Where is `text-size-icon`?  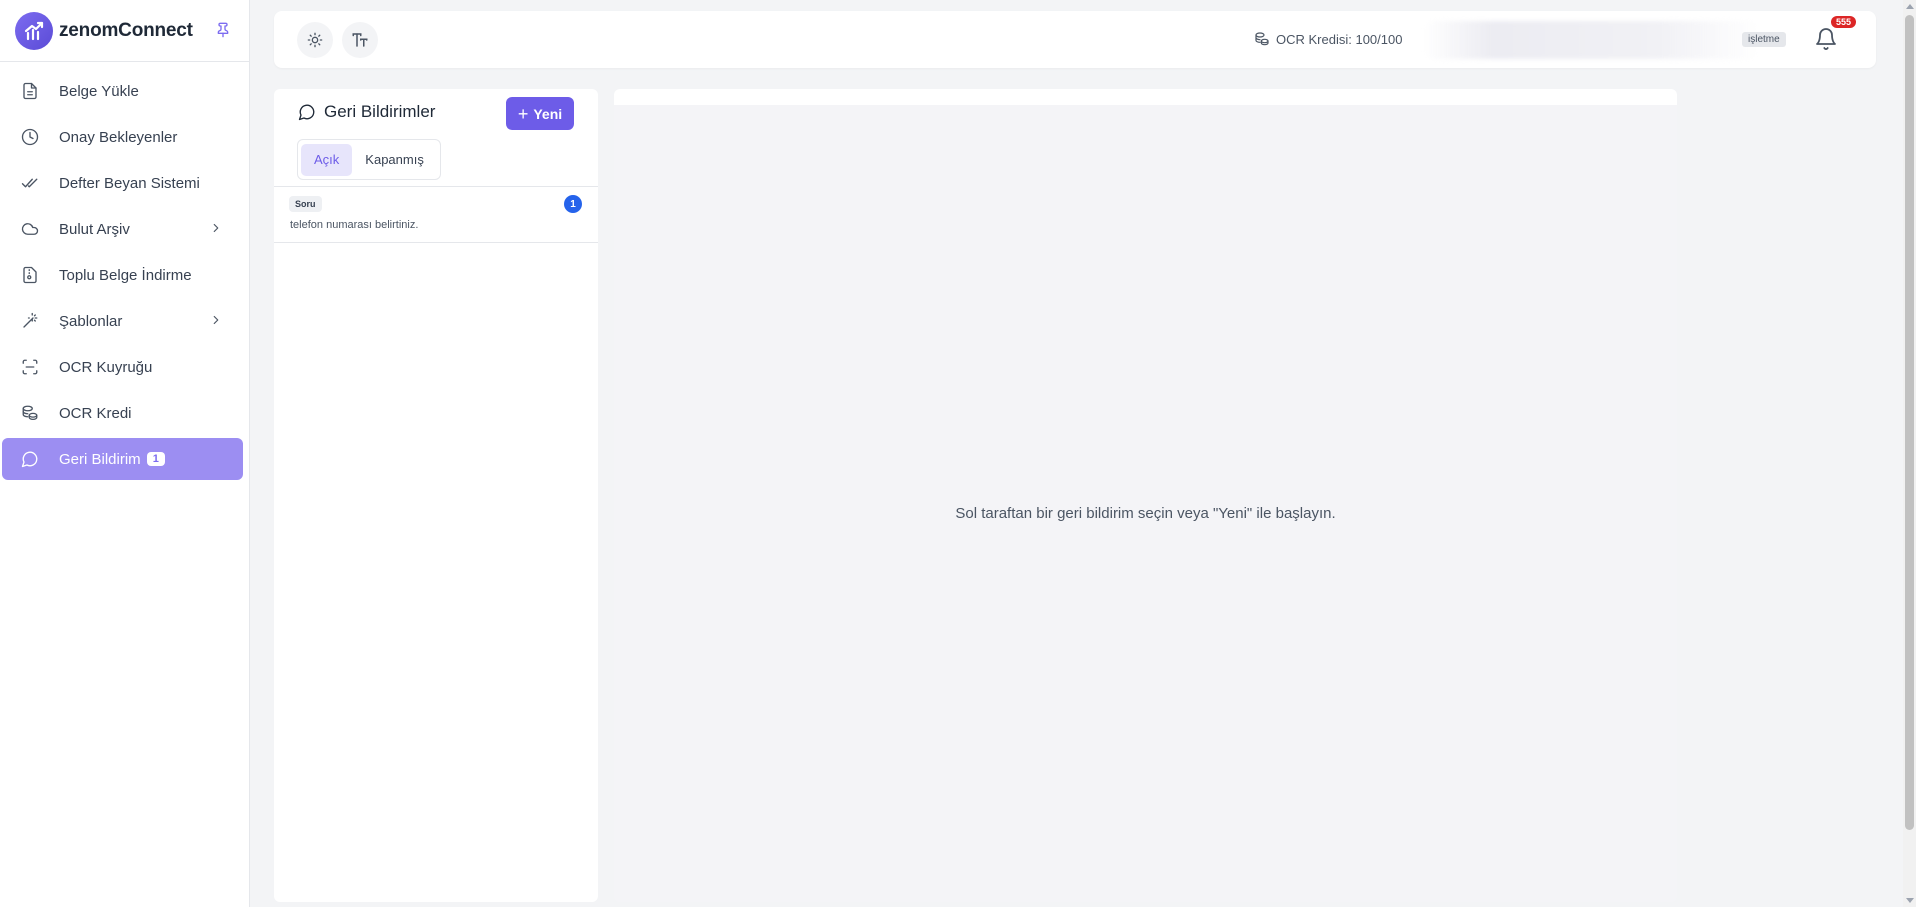
text-size-icon is located at coordinates (360, 40).